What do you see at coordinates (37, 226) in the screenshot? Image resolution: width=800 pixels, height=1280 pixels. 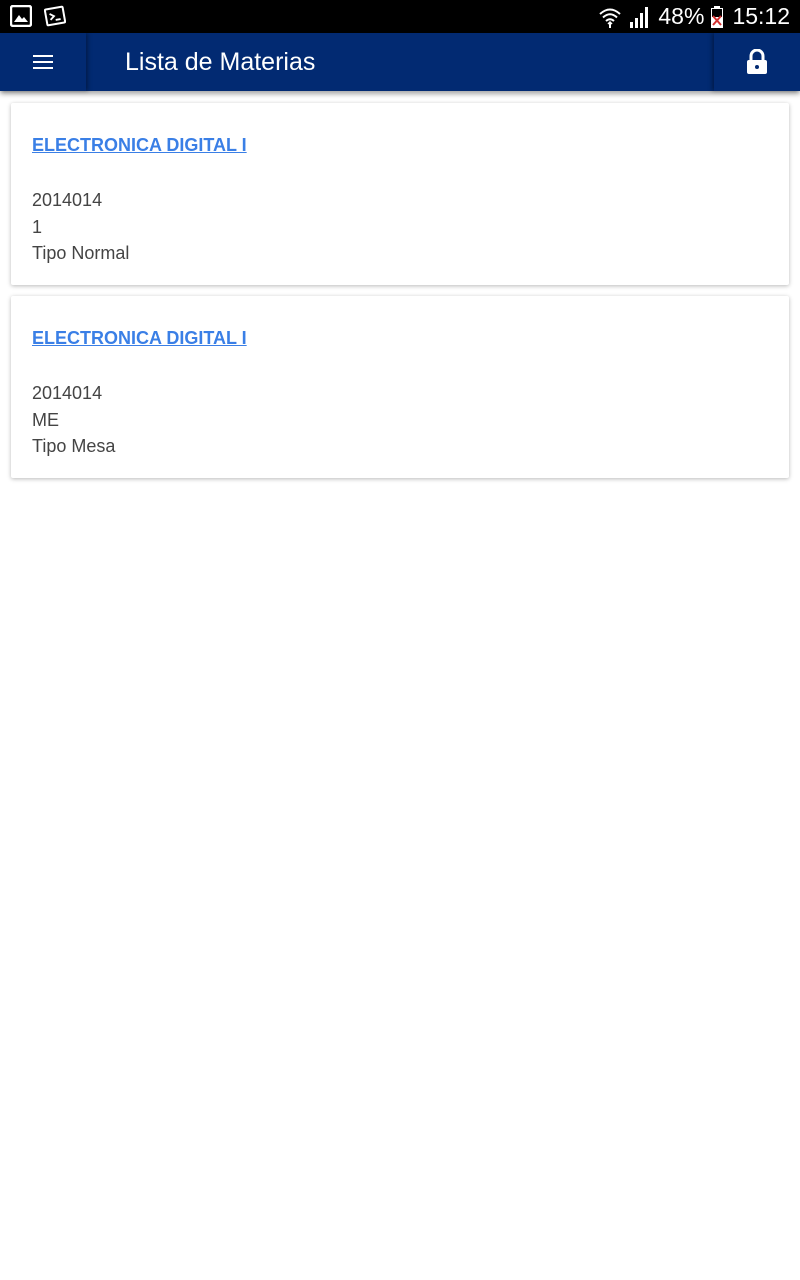 I see `materia-group: 1` at bounding box center [37, 226].